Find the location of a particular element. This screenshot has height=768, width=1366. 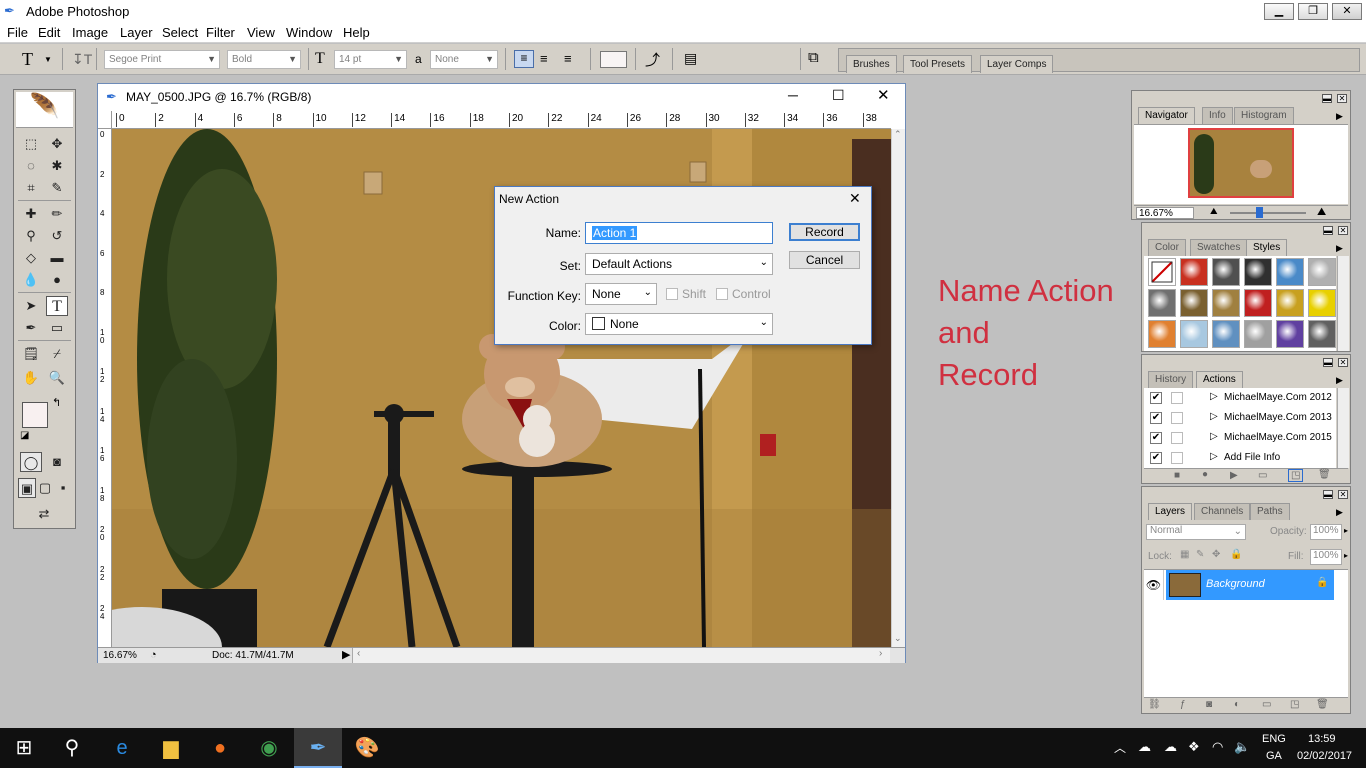

list-item: ✔ ▷ MichaelMaye.Com 2012 is located at coordinates (1241, 398).